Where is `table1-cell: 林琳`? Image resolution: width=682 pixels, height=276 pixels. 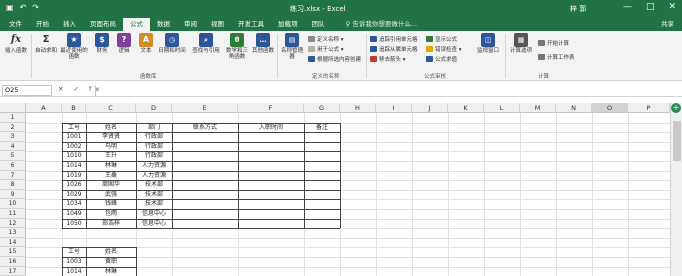
table1-cell: 林琳 is located at coordinates (111, 166).